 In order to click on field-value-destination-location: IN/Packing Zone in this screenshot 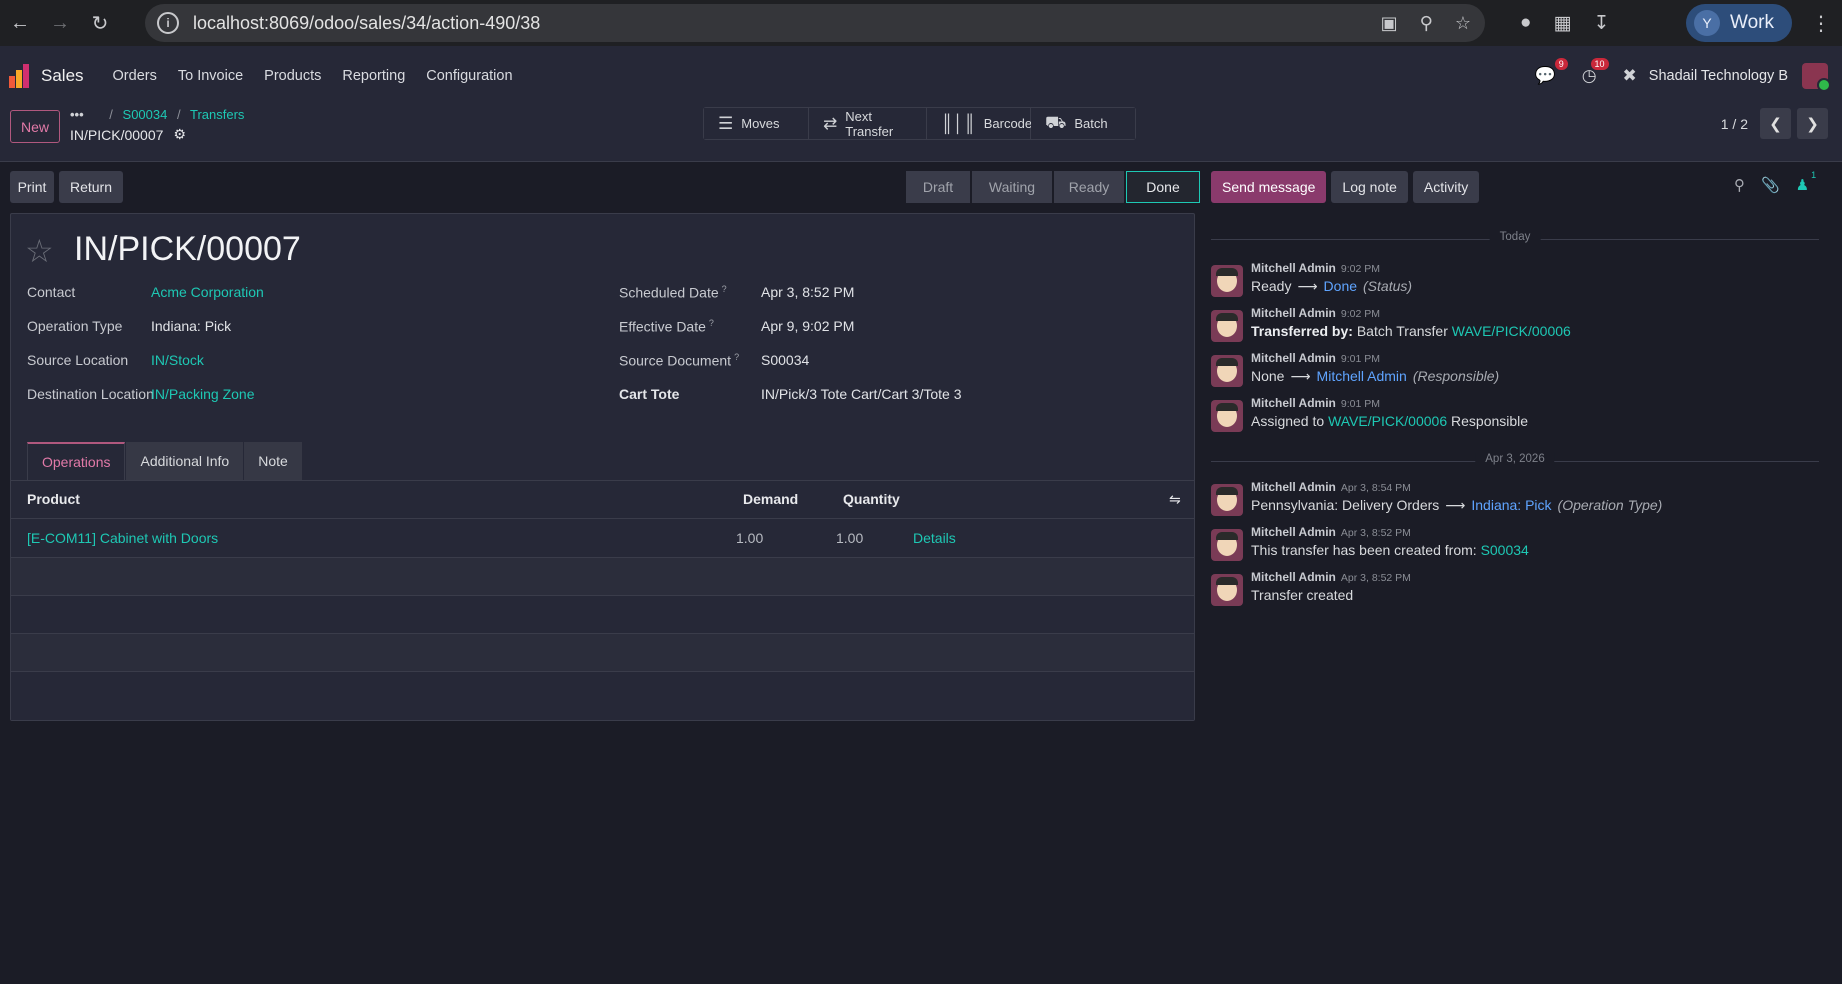, I will do `click(203, 394)`.